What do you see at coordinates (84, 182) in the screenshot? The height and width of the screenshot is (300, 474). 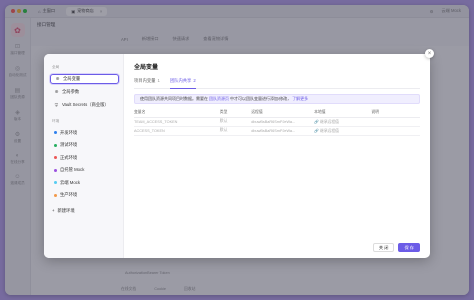 I see `environment-item: 云端 Mock` at bounding box center [84, 182].